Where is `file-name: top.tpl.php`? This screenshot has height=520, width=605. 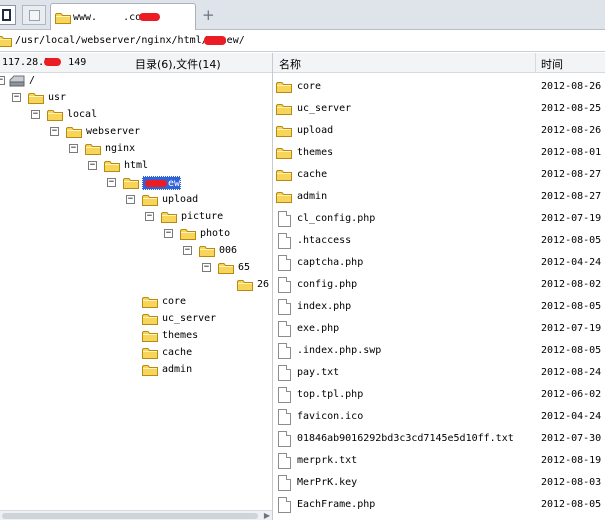 file-name: top.tpl.php is located at coordinates (330, 394).